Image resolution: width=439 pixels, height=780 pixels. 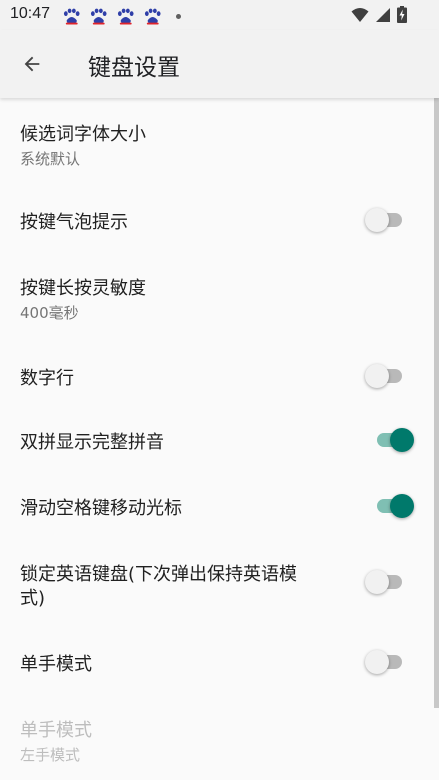 I want to click on setting-summary: 左手模式, so click(x=50, y=755).